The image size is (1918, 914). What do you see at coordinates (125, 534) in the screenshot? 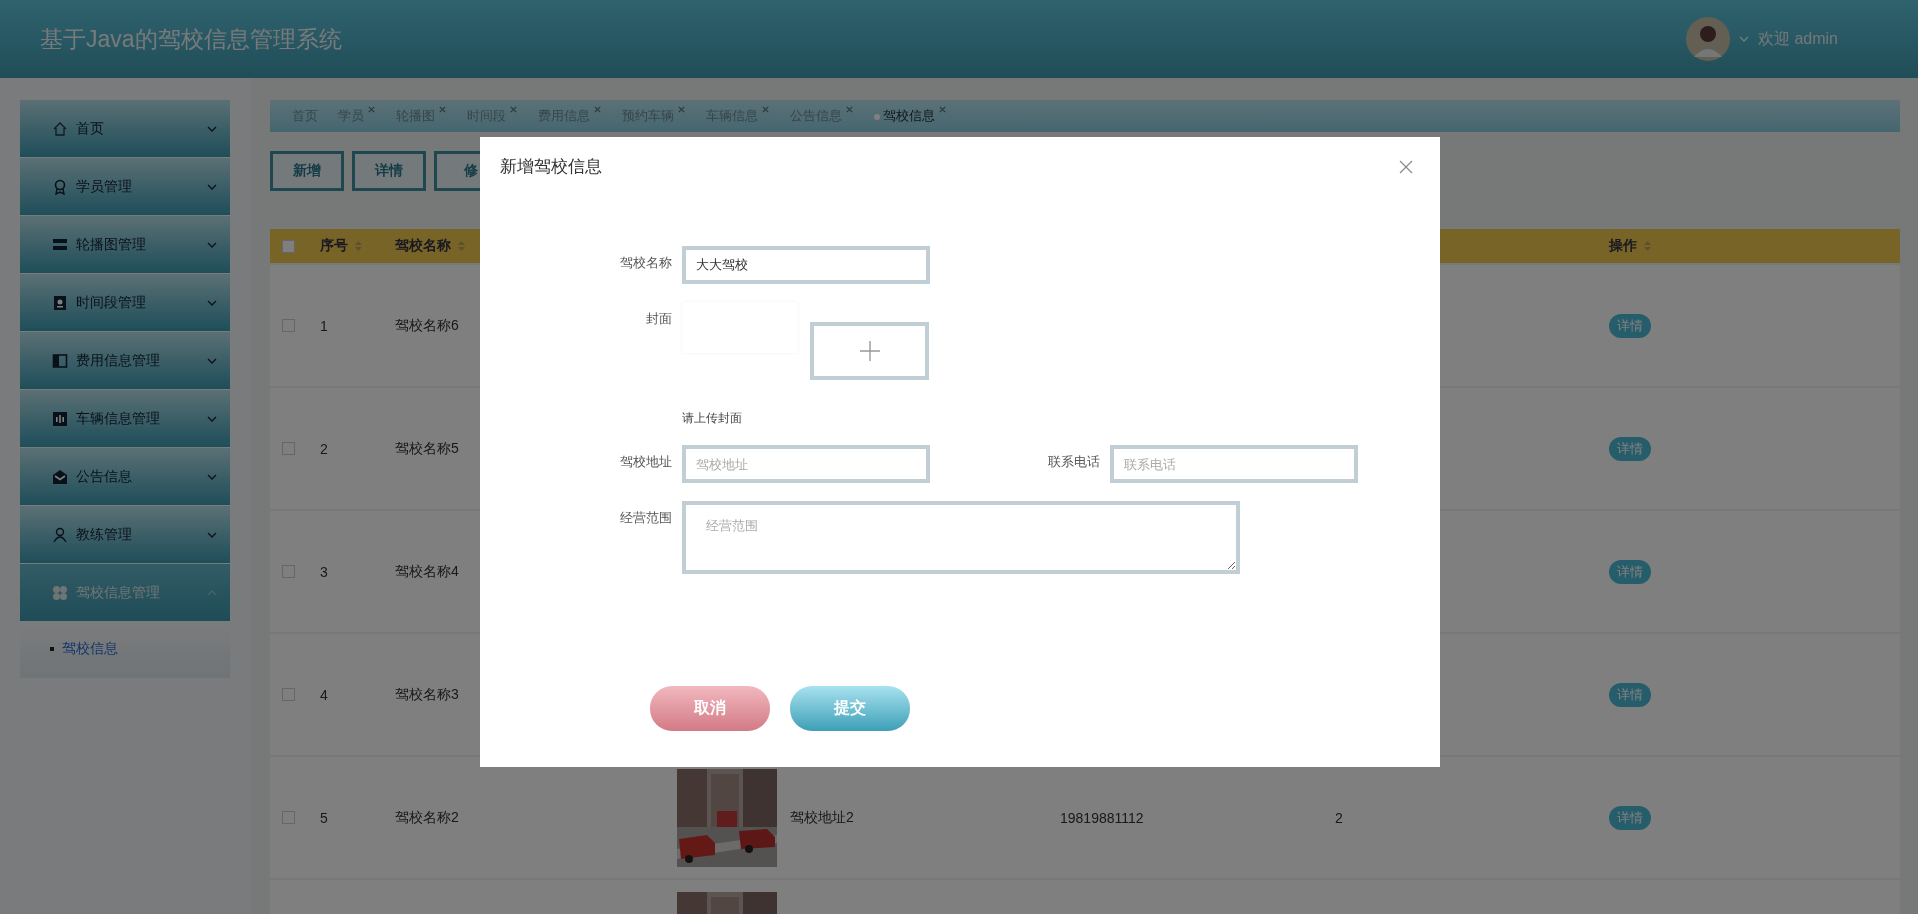
I see `sidebar-item: 教练管理` at bounding box center [125, 534].